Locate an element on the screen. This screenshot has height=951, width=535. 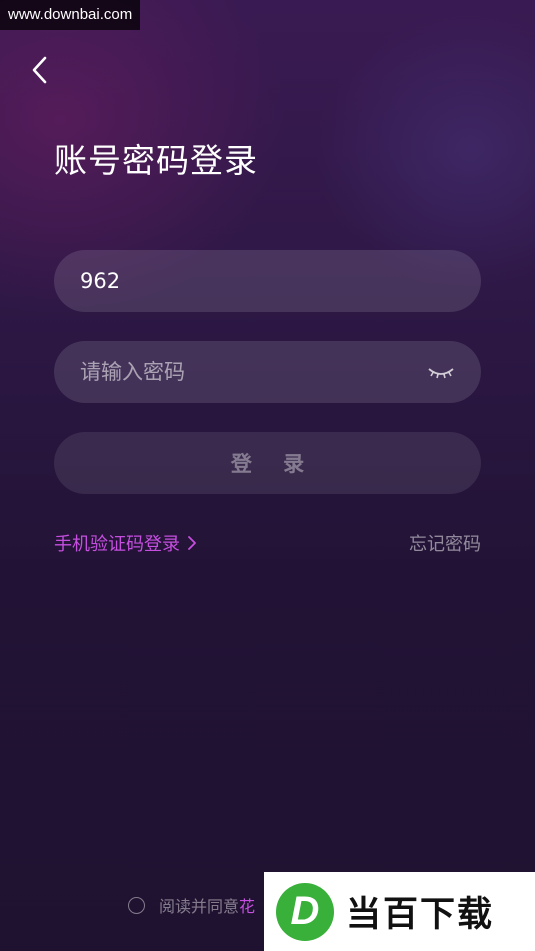
brand-logo-icon: D is located at coordinates (305, 911).